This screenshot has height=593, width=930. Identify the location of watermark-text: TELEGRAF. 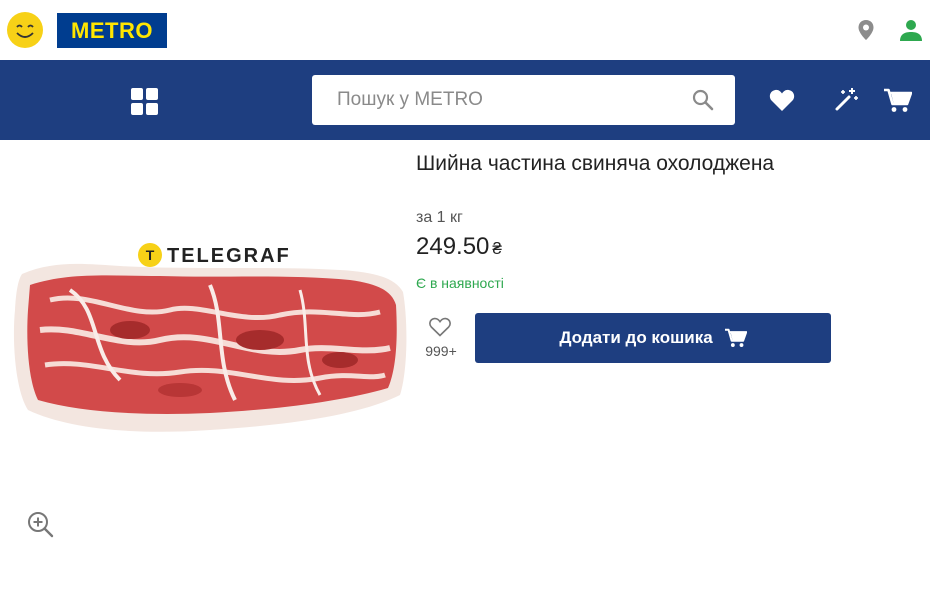
(229, 256).